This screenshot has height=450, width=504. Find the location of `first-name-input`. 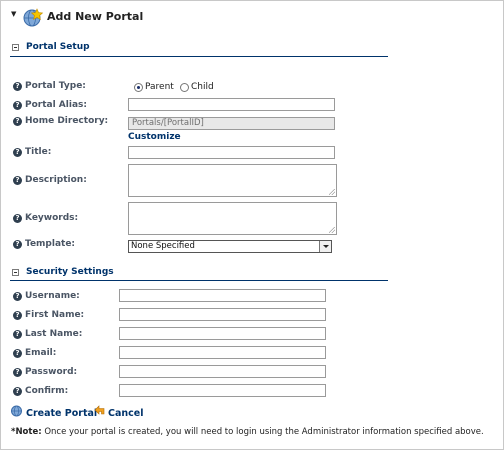

first-name-input is located at coordinates (222, 314).